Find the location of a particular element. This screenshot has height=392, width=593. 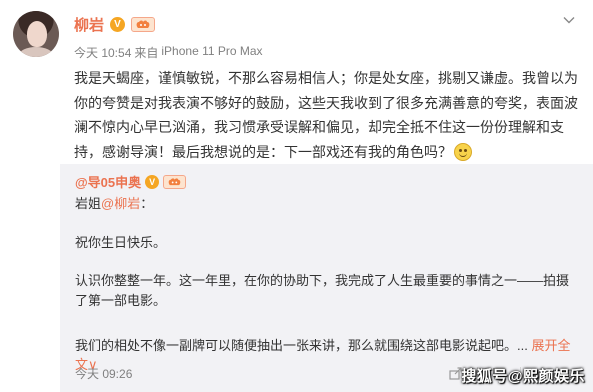

post-meta: 今天 10:54 来自 iPhone 11 Pro Max is located at coordinates (168, 52).